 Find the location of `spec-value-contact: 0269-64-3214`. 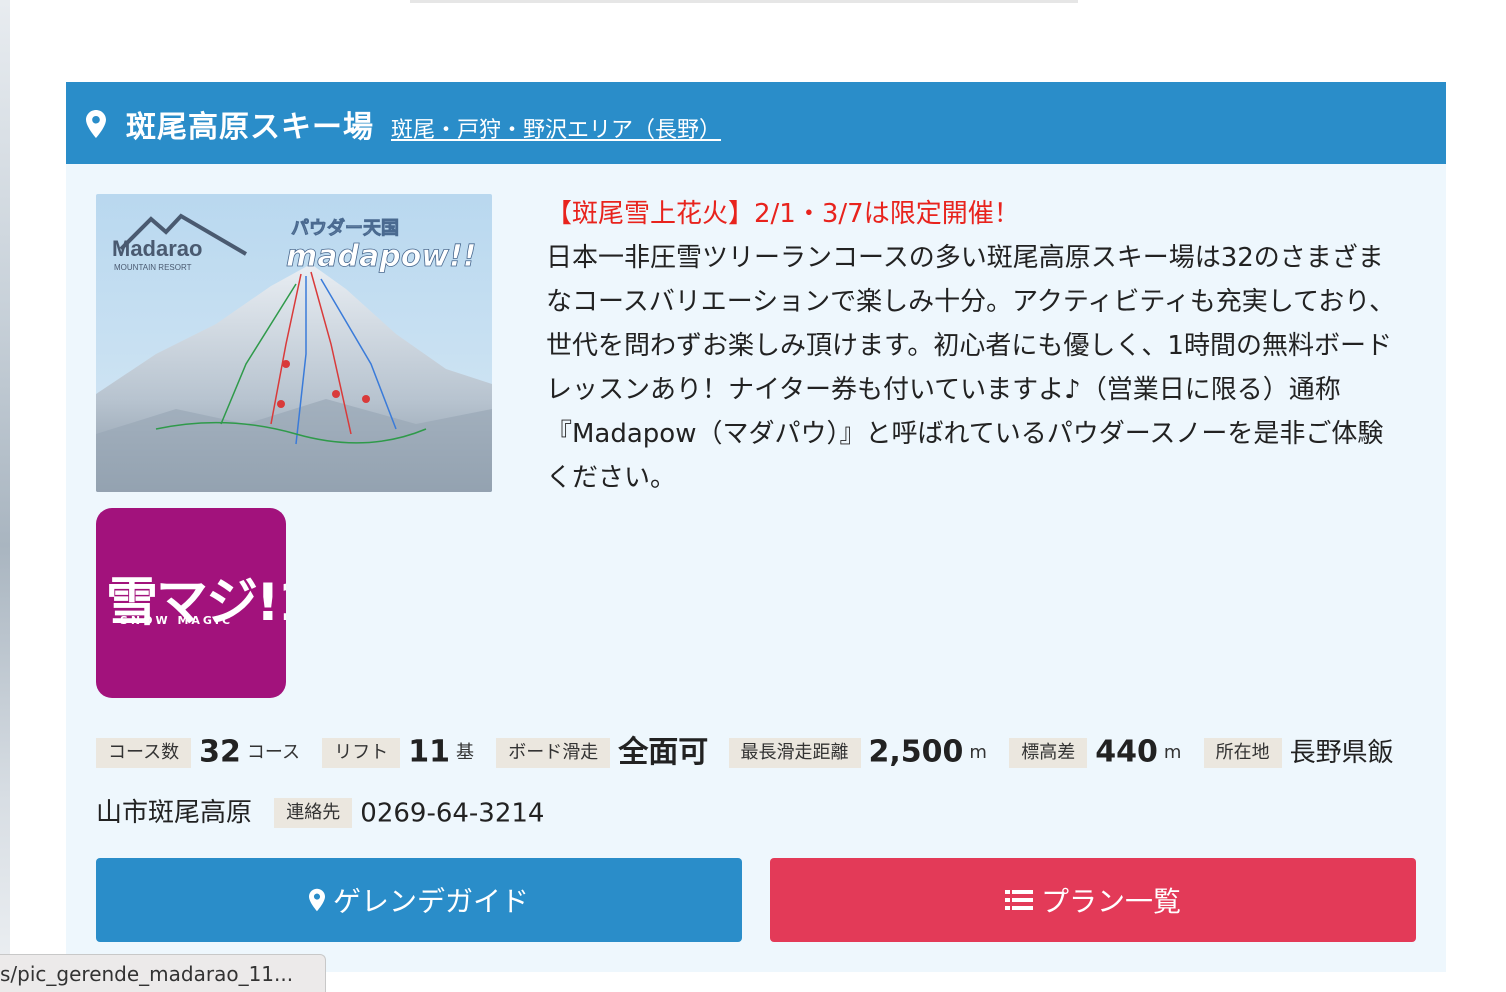

spec-value-contact: 0269-64-3214 is located at coordinates (452, 813).